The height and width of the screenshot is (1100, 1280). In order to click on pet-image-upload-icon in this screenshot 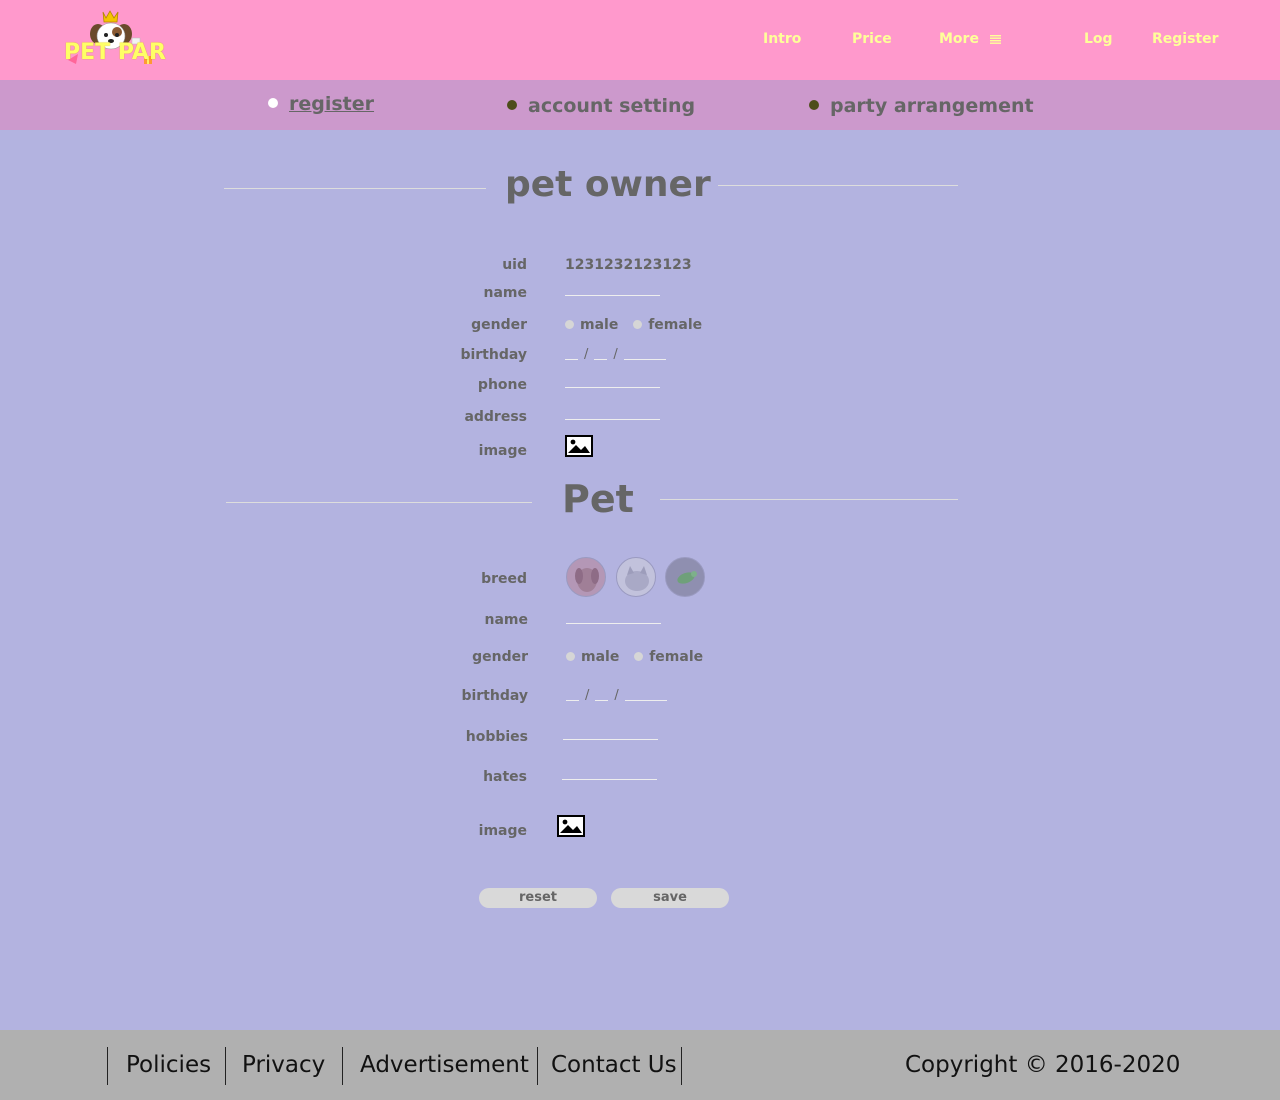, I will do `click(571, 826)`.